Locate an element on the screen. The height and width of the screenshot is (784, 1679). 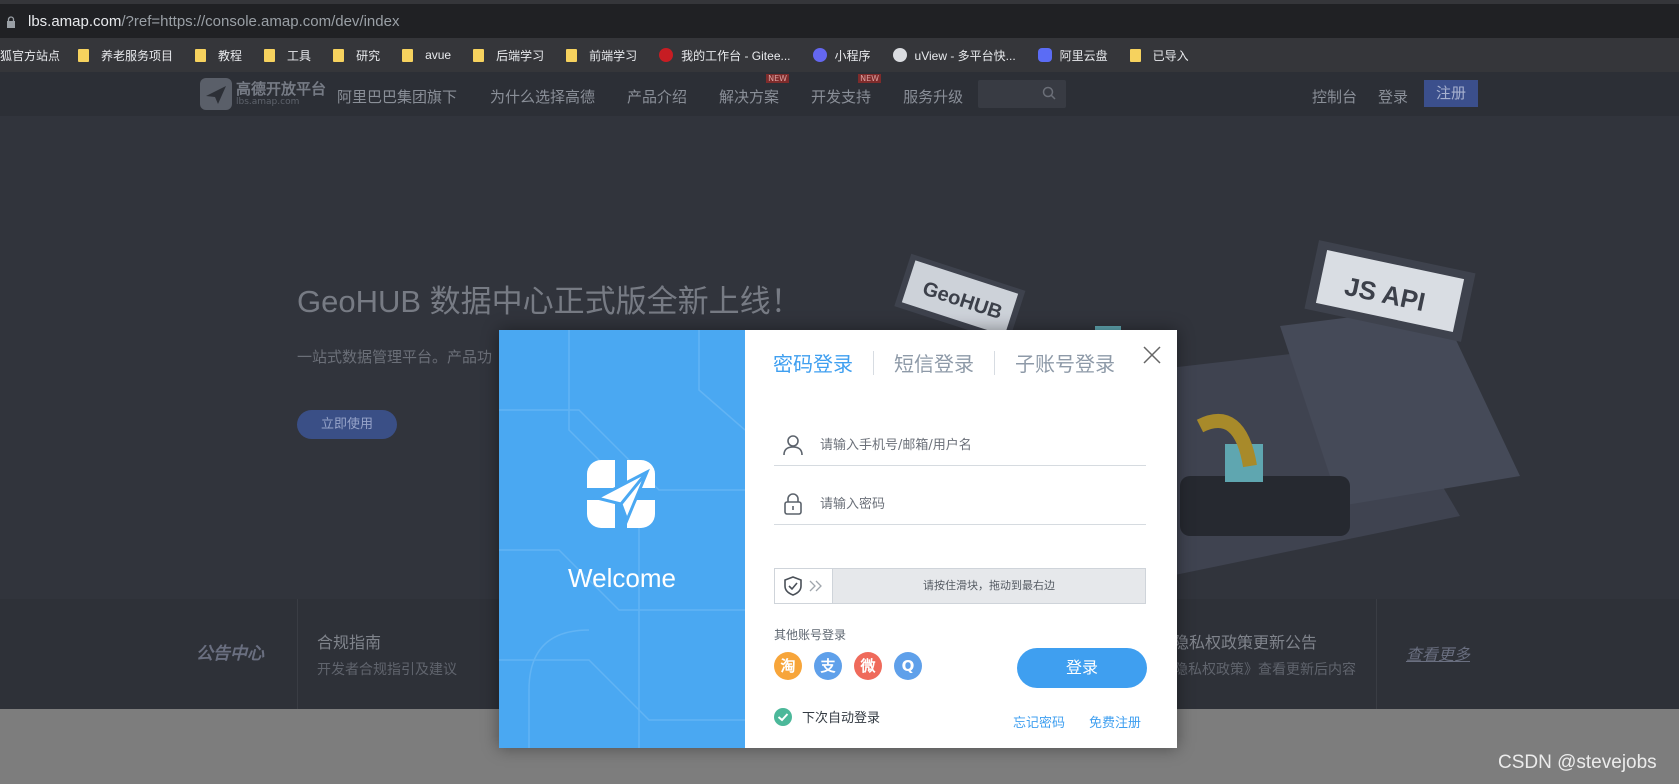
csdn-watermark: CSDN @stevejobs is located at coordinates (1577, 762).